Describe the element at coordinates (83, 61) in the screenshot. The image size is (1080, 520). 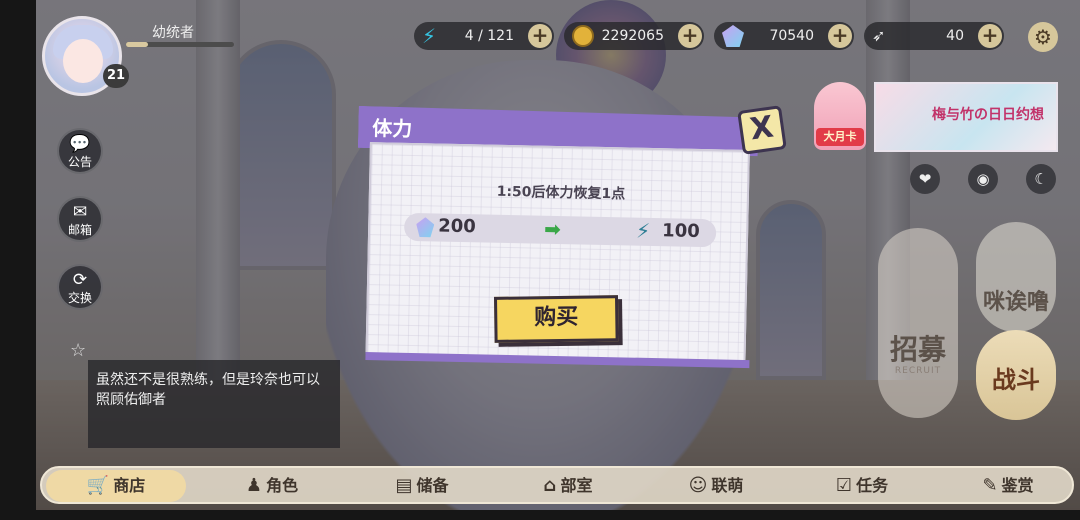
I see `avatar-face` at that location.